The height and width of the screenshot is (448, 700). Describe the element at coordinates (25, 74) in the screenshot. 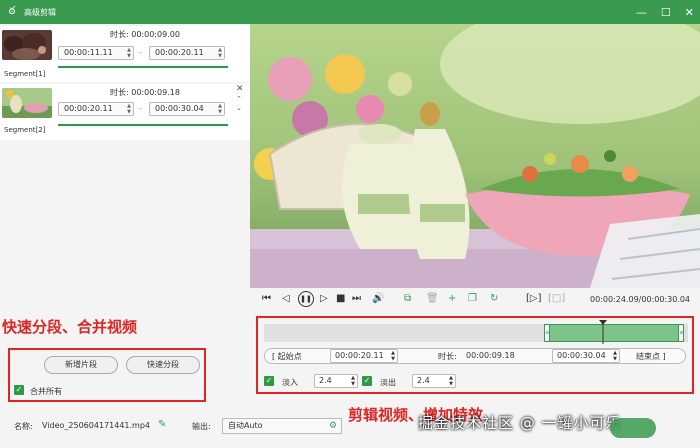

I see `segment-label: Segment[1]` at that location.